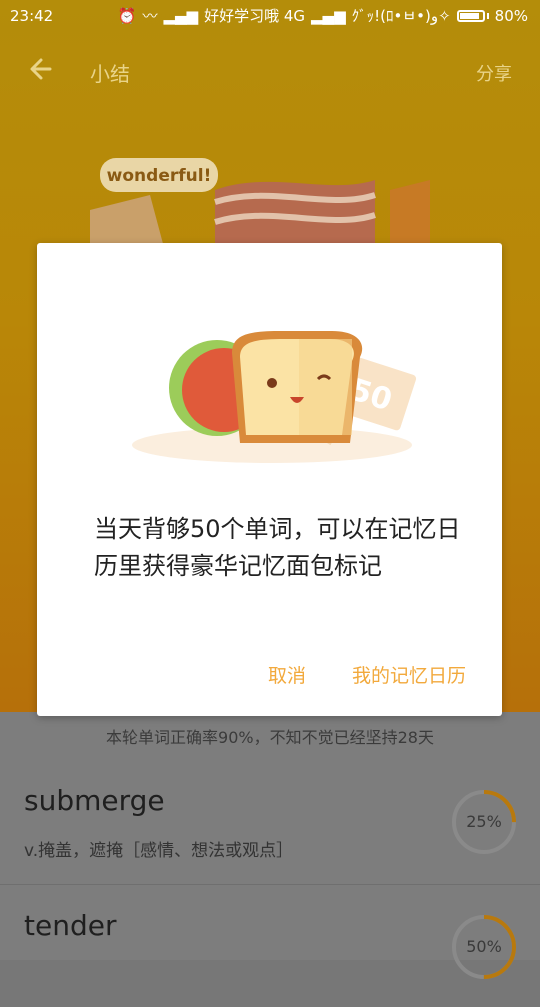 This screenshot has width=540, height=1007. Describe the element at coordinates (150, 16) in the screenshot. I see `wifi-icon: 〰` at that location.